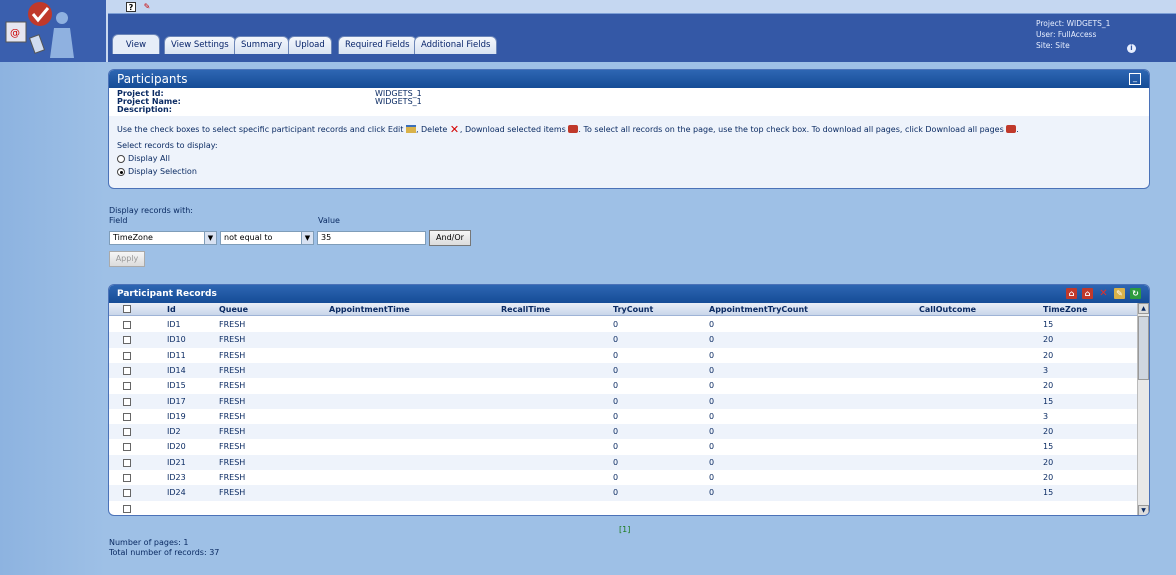 This screenshot has width=1176, height=575. What do you see at coordinates (200, 45) in the screenshot?
I see `tab-view-settings: View Settings` at bounding box center [200, 45].